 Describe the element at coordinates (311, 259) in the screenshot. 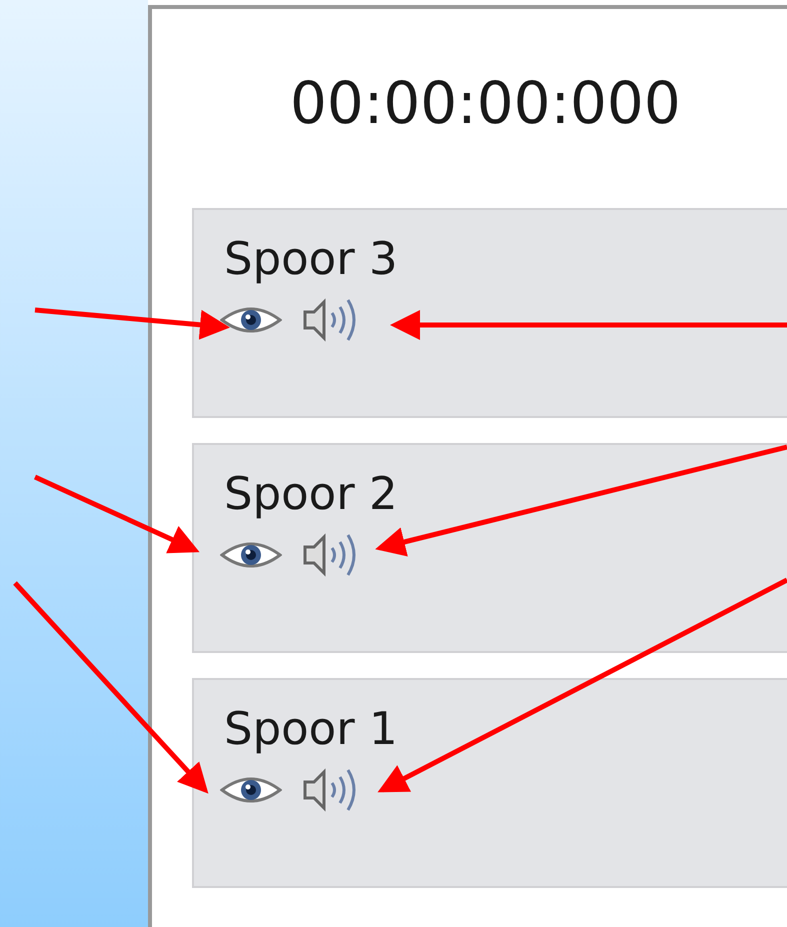

I see `track-name: Spoor 3` at that location.